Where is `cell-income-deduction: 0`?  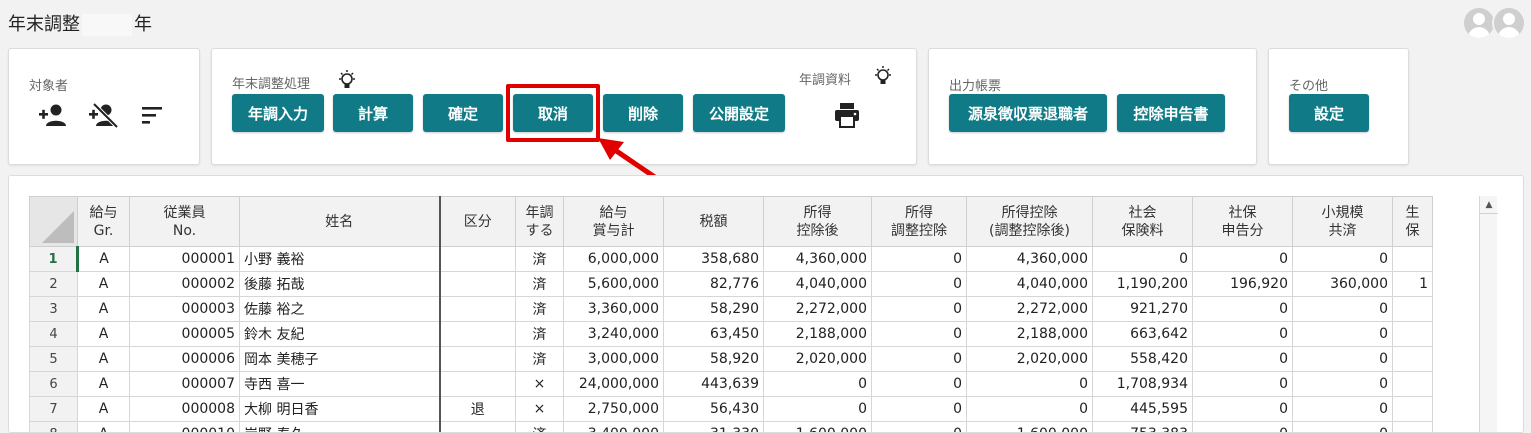 cell-income-deduction: 0 is located at coordinates (1029, 409).